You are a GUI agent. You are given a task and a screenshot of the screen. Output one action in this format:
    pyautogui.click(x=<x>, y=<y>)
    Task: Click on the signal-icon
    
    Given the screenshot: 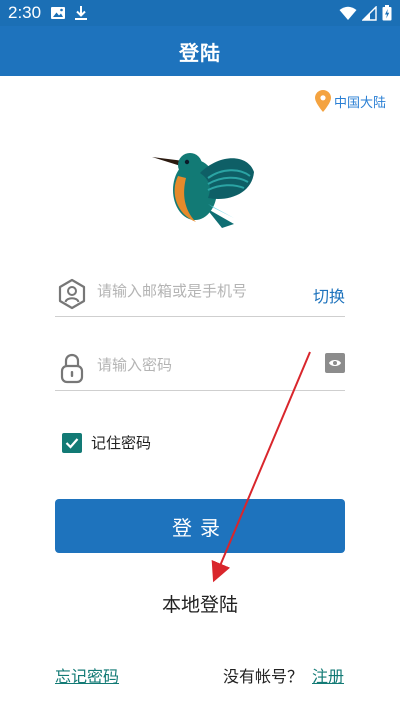 What is the action you would take?
    pyautogui.click(x=369, y=13)
    